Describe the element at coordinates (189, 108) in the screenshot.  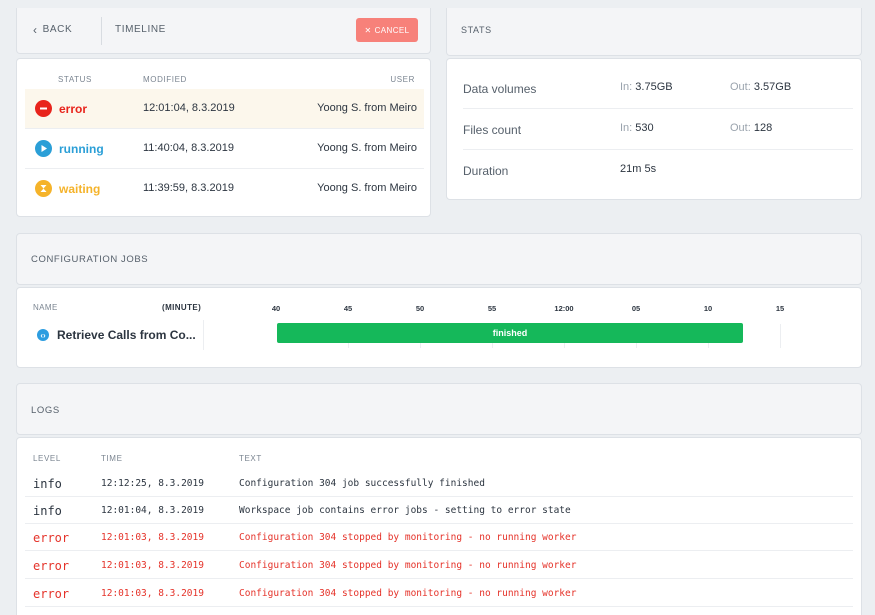
I see `modified-time: 12:01:04, 8.3.2019` at that location.